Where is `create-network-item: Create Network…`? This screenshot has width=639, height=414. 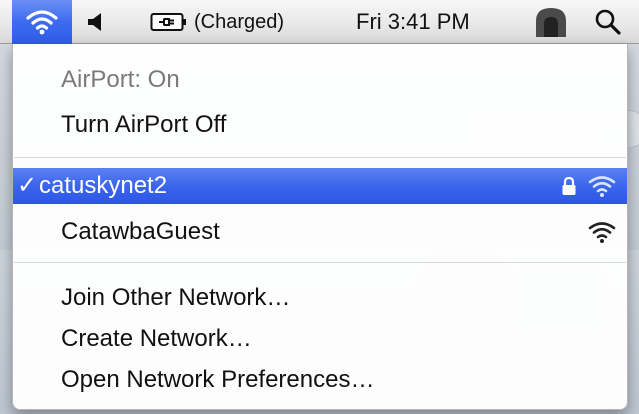 create-network-item: Create Network… is located at coordinates (320, 339).